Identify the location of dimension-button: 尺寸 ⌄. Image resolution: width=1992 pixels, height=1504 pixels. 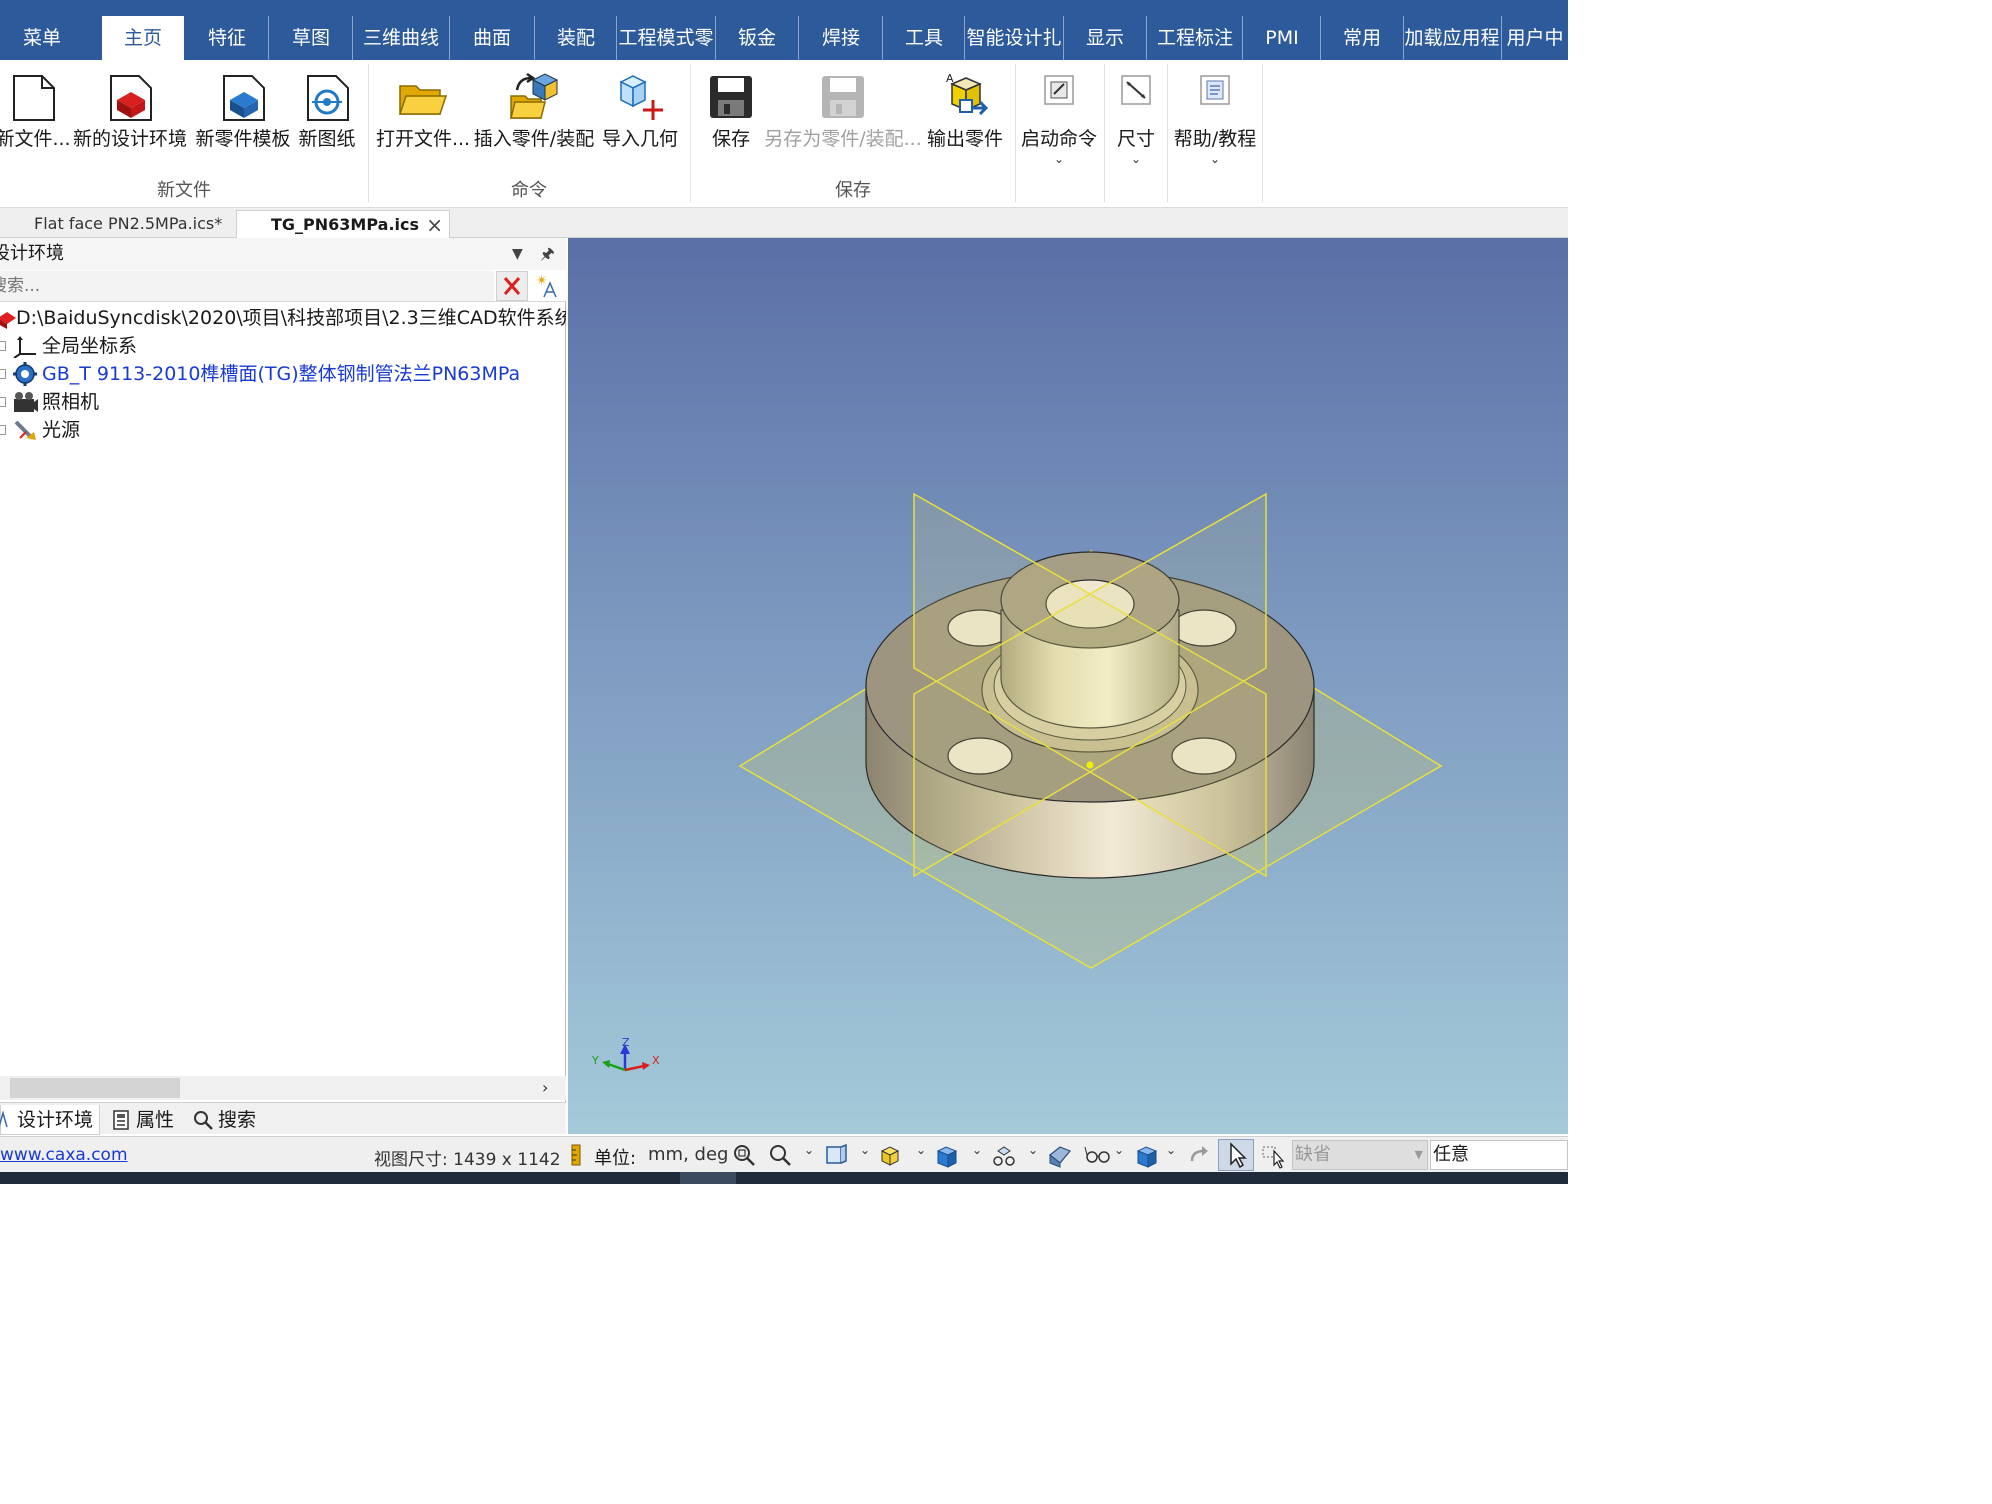
(1136, 118).